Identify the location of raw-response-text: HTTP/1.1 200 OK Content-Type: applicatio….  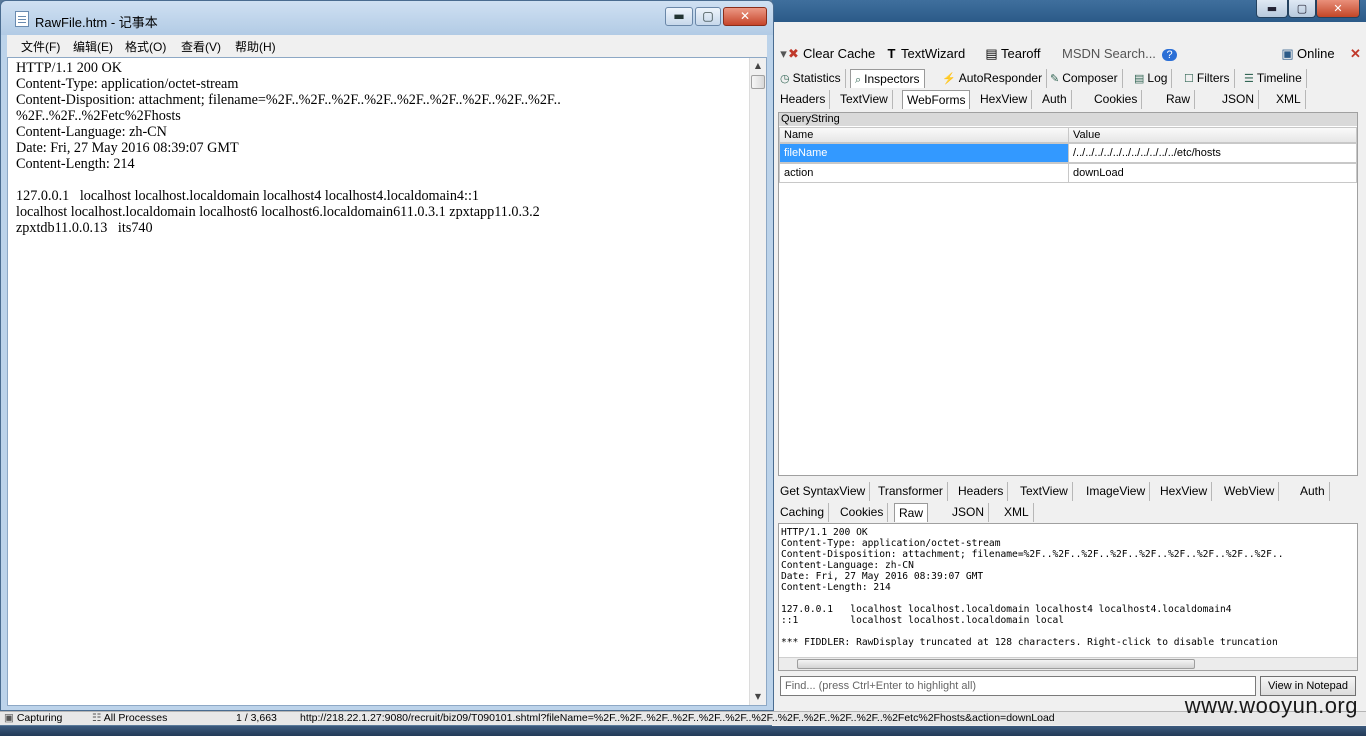
(1032, 587).